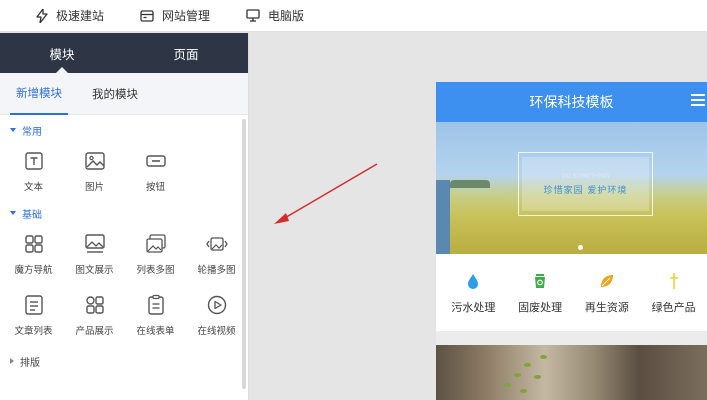 The image size is (707, 400). What do you see at coordinates (33, 244) in the screenshot?
I see `grid-nav-icon` at bounding box center [33, 244].